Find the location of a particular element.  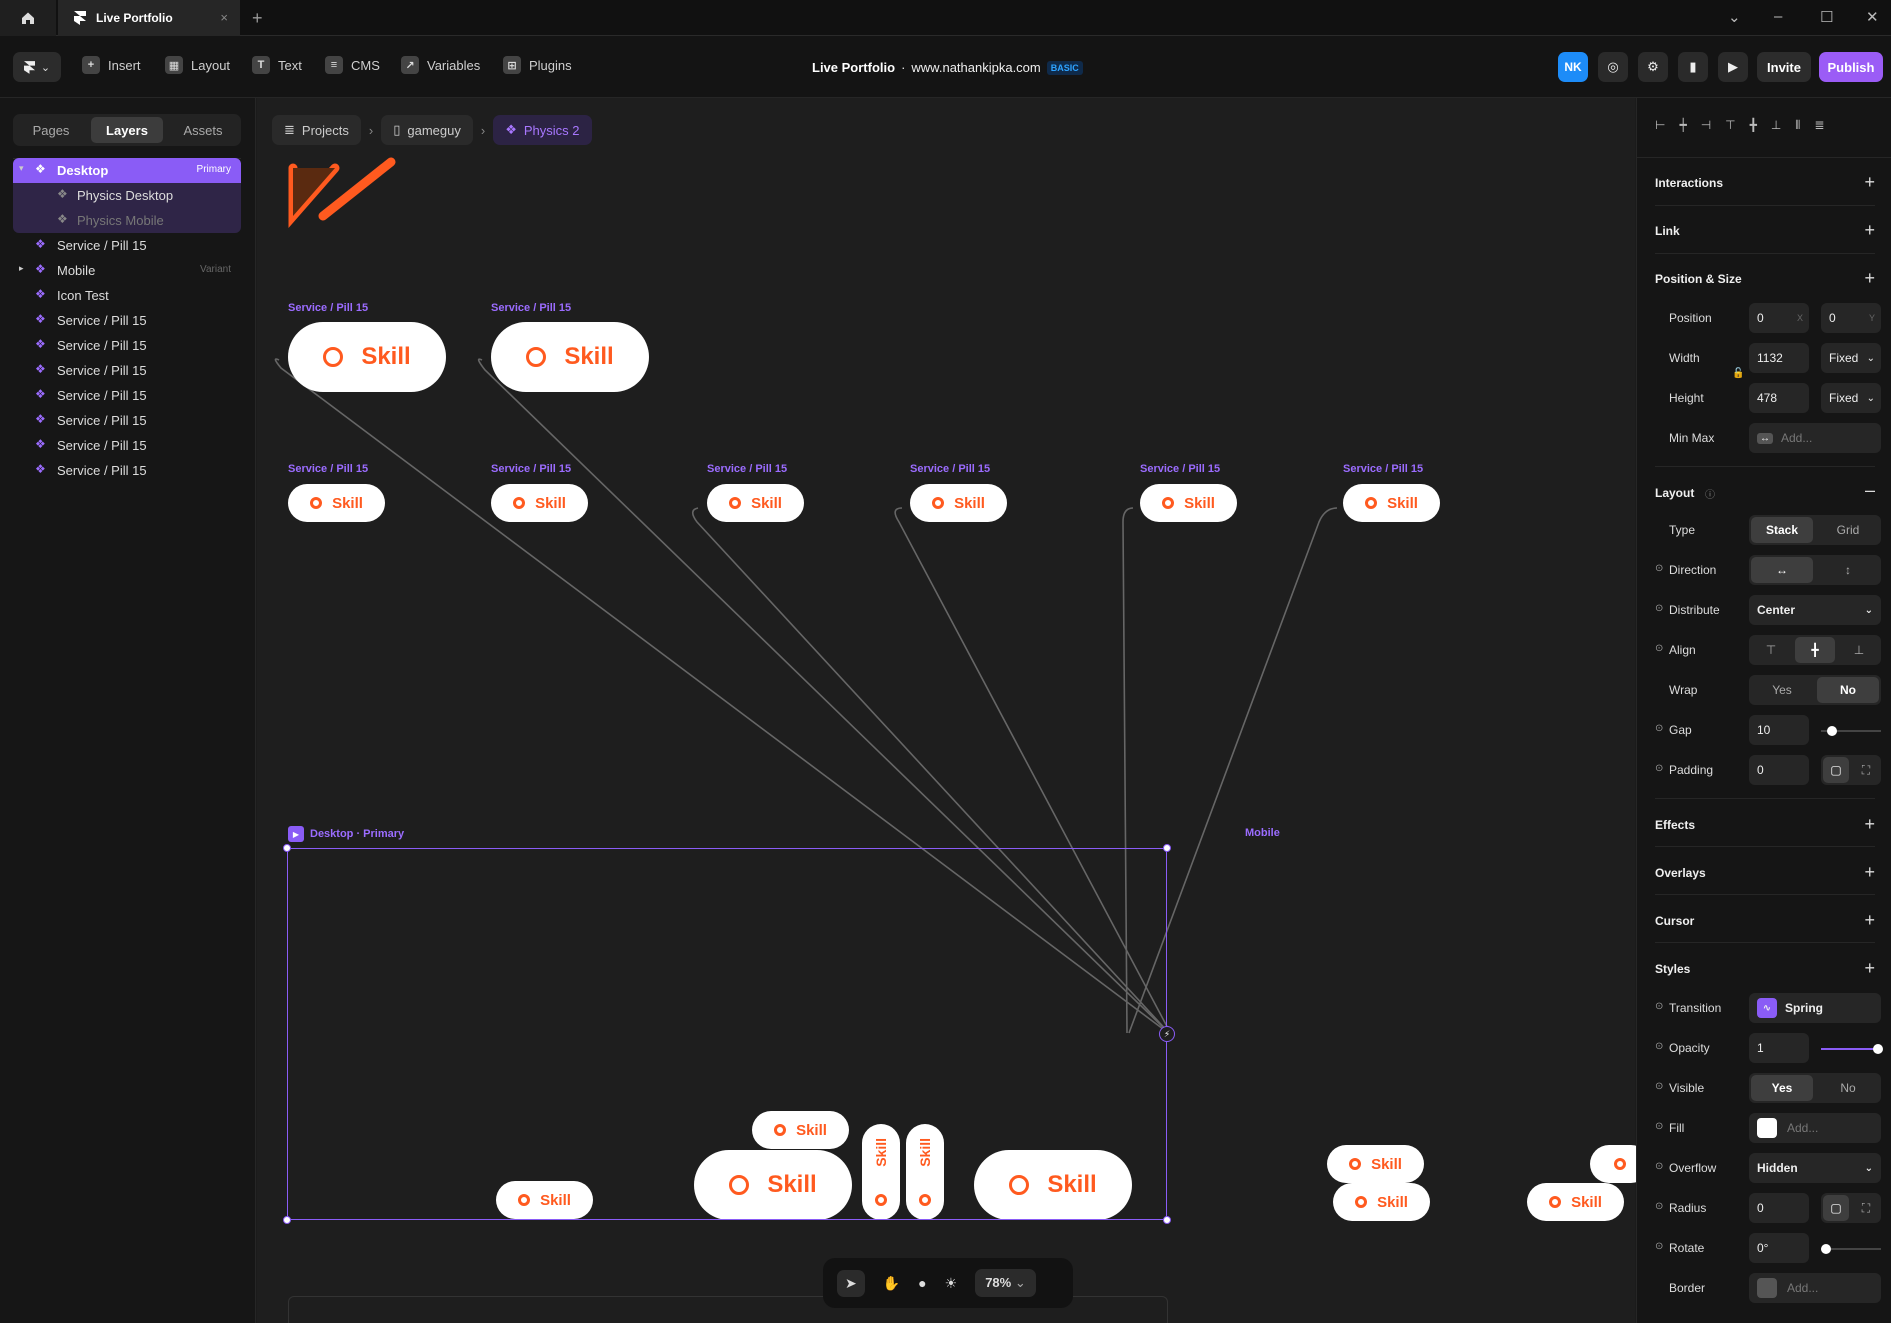

new-tab-icon: + is located at coordinates (257, 18).